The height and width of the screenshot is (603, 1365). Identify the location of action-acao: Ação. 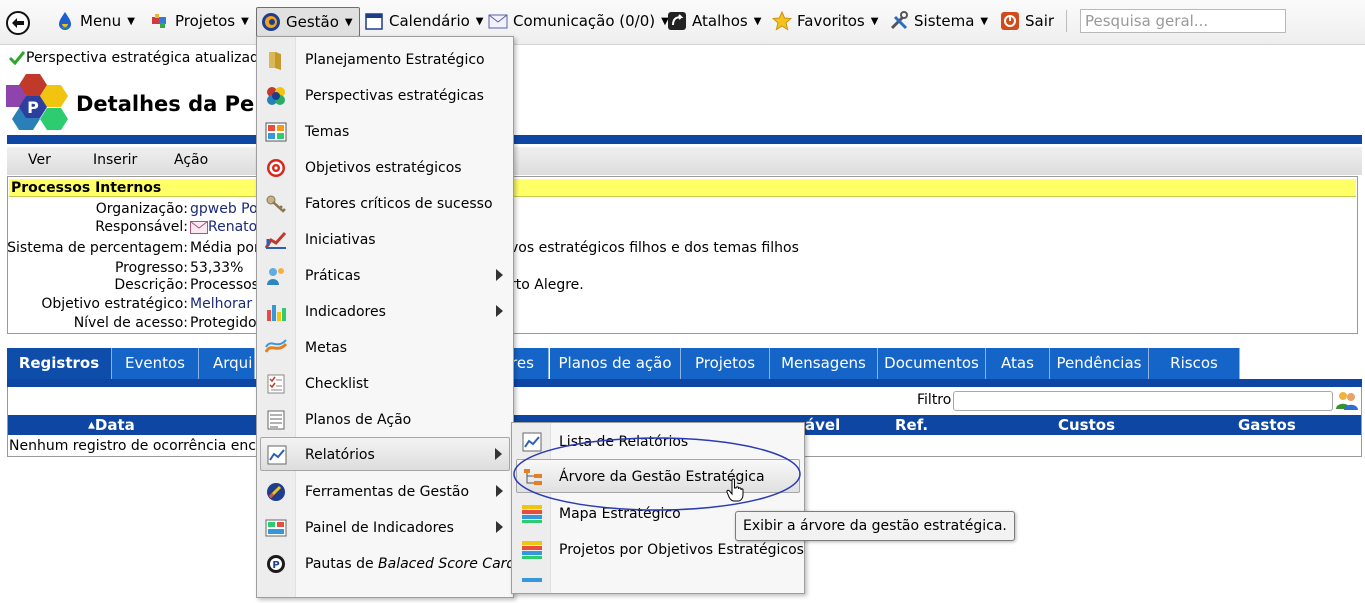
(191, 160).